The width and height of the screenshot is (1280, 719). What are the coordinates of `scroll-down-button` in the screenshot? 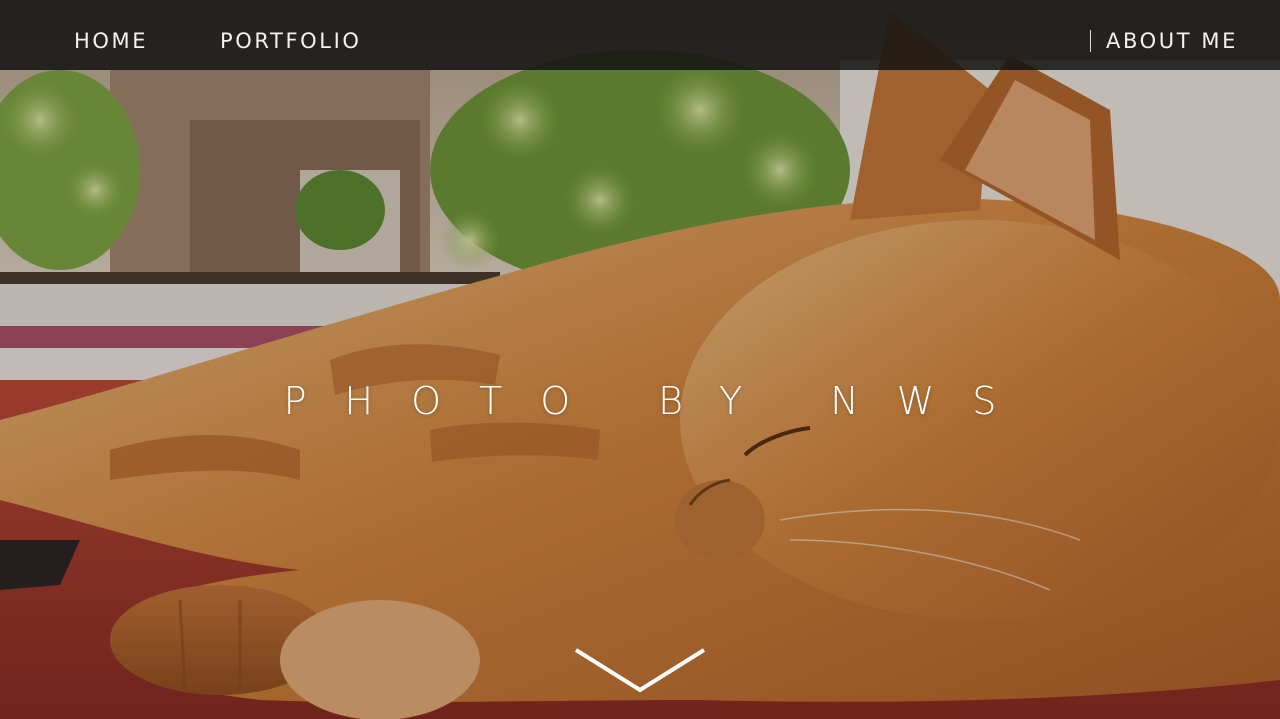 It's located at (640, 670).